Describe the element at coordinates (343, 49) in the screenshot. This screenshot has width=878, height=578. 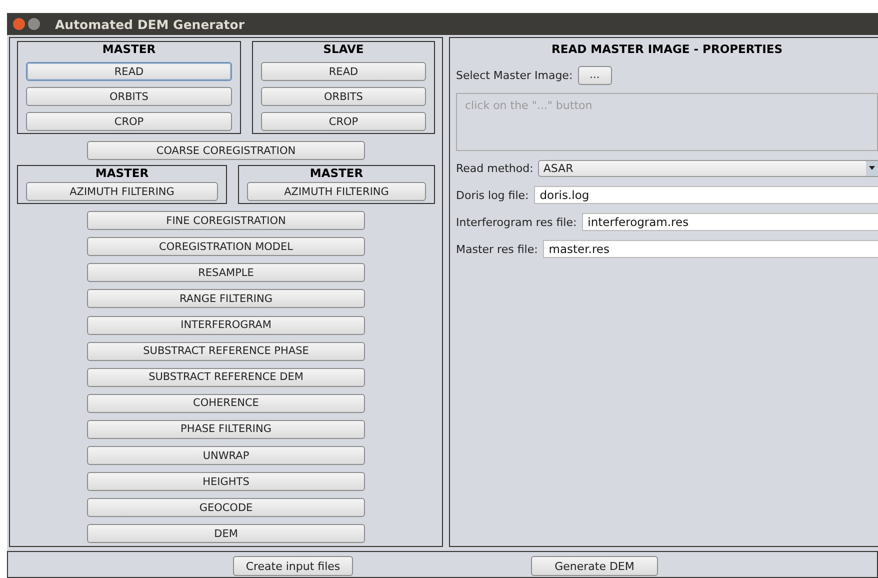
I see `group-title: SLAVE` at that location.